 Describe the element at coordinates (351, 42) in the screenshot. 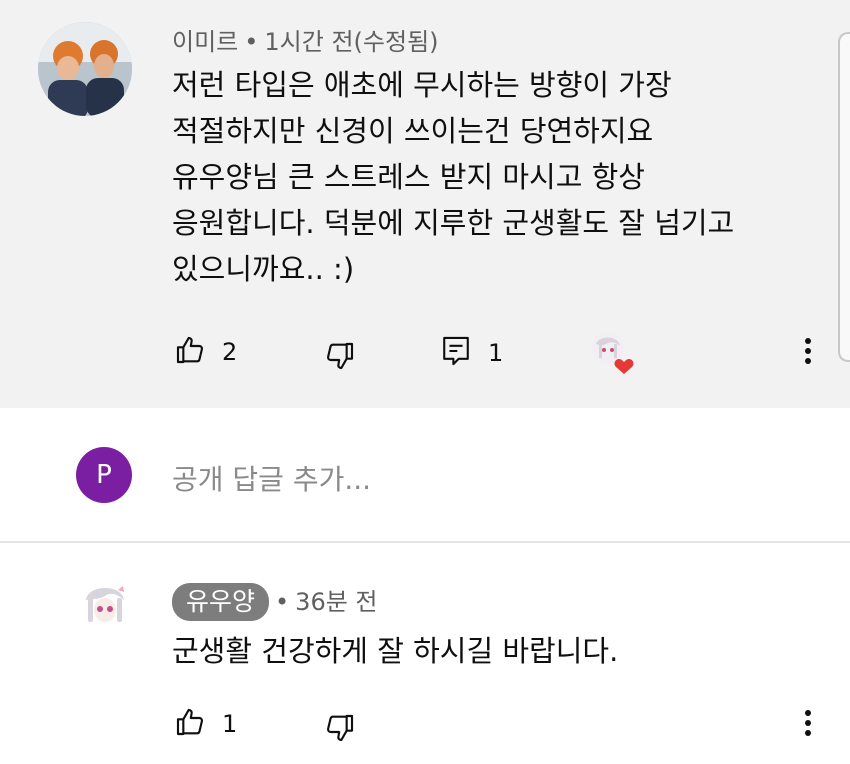

I see `timestamp: 1시간 전(수정됨)` at that location.